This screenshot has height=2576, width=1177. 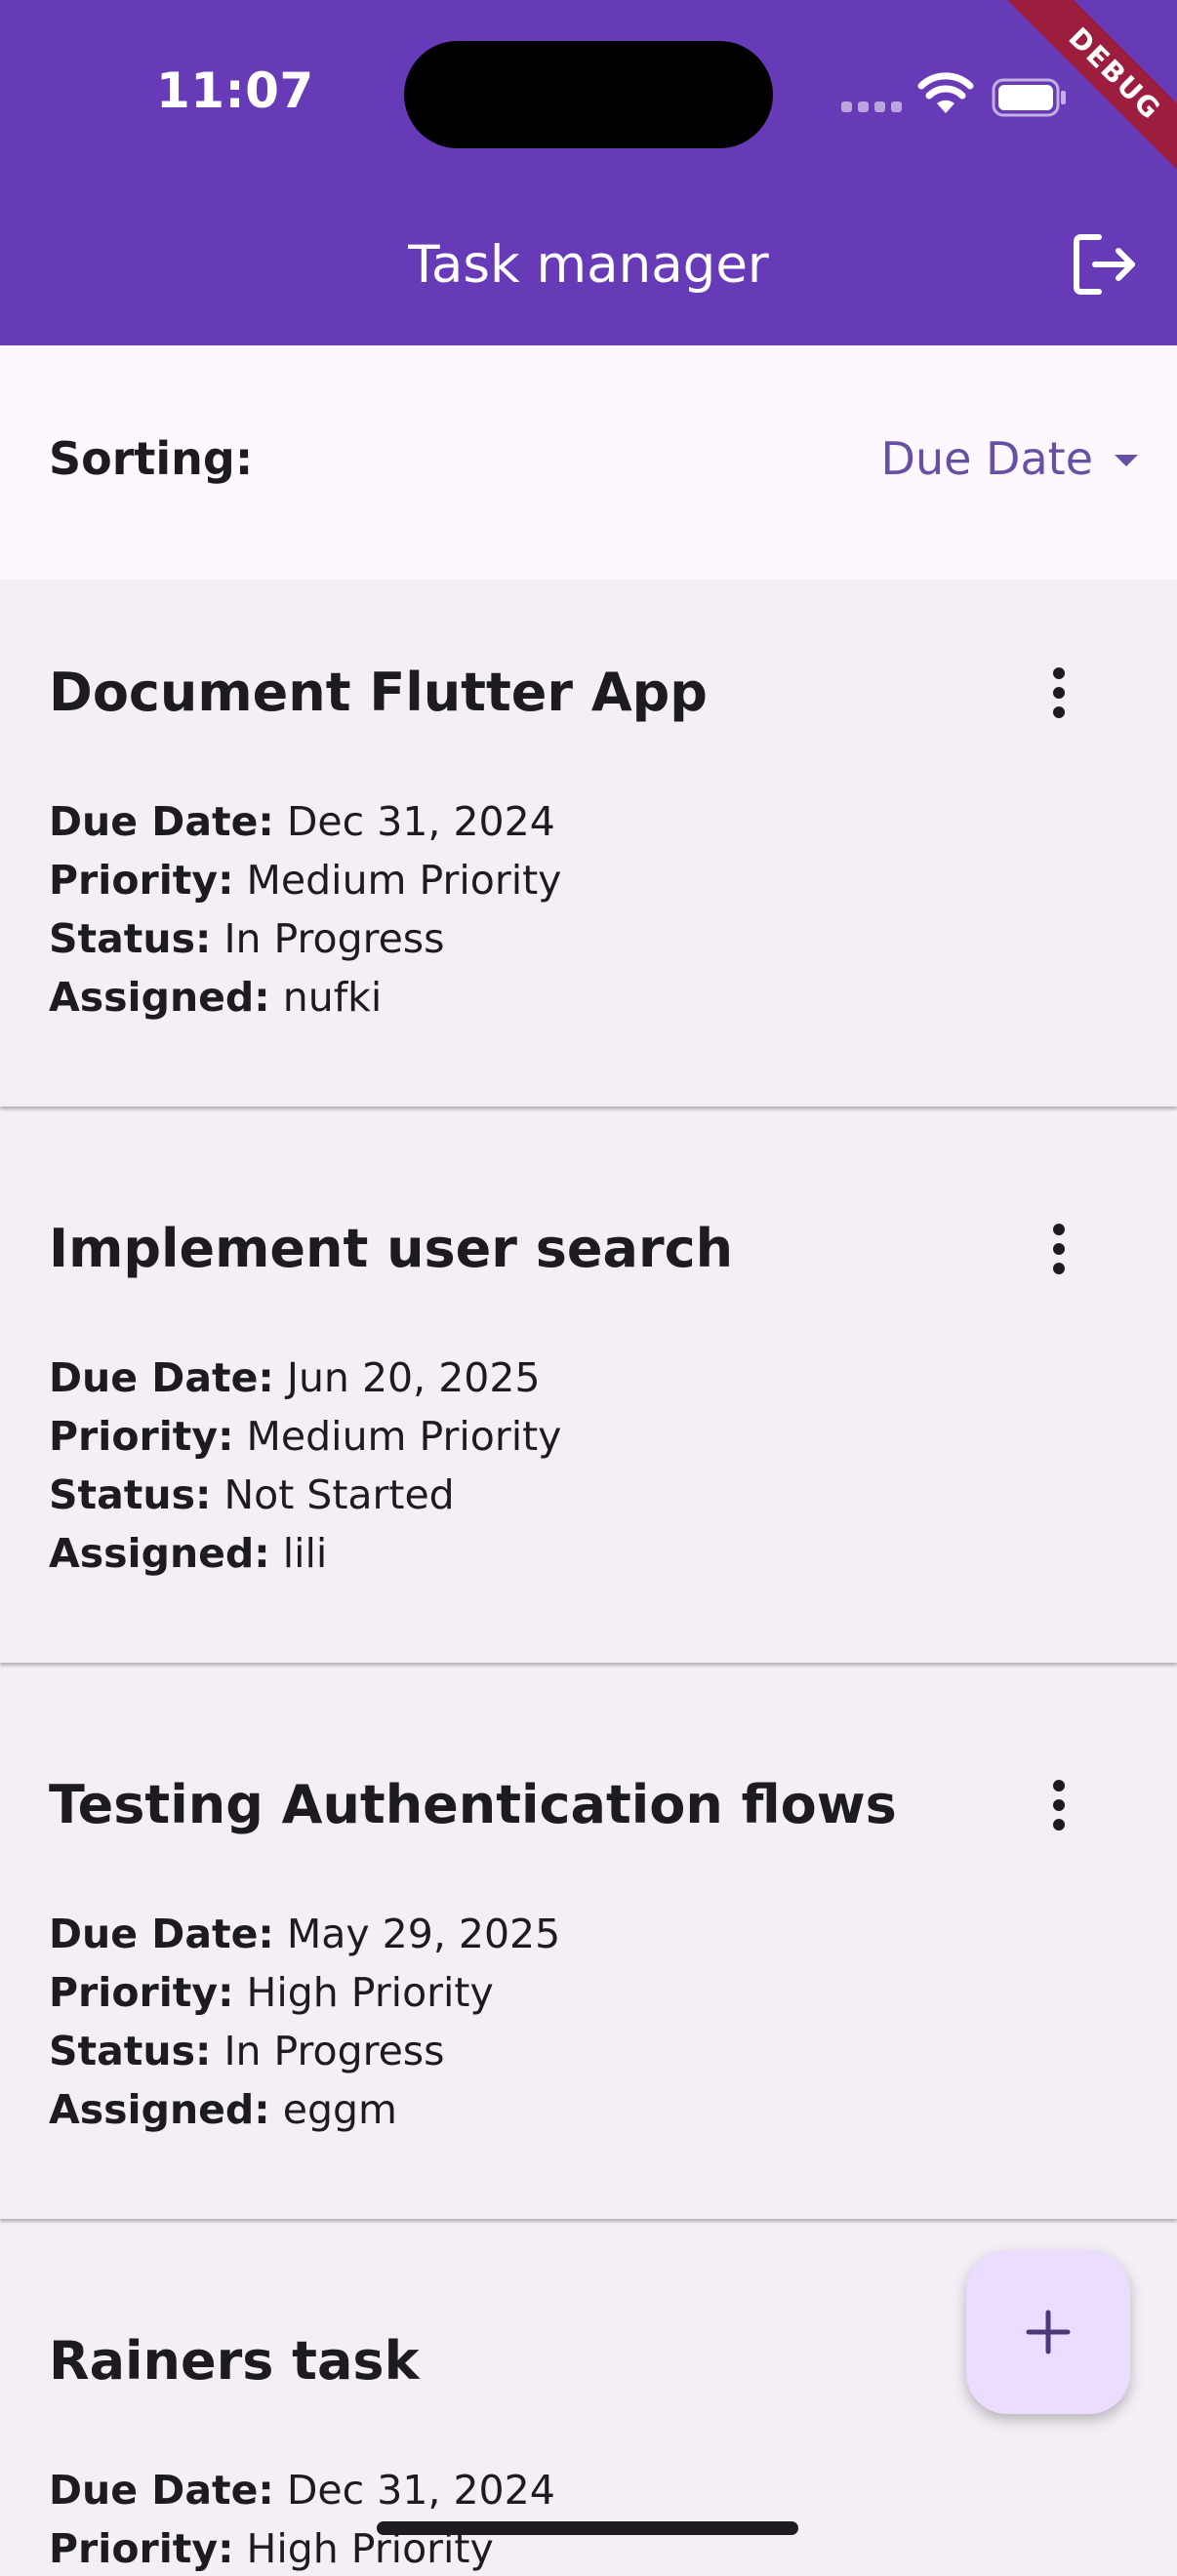 I want to click on home-indicator, so click(x=587, y=2528).